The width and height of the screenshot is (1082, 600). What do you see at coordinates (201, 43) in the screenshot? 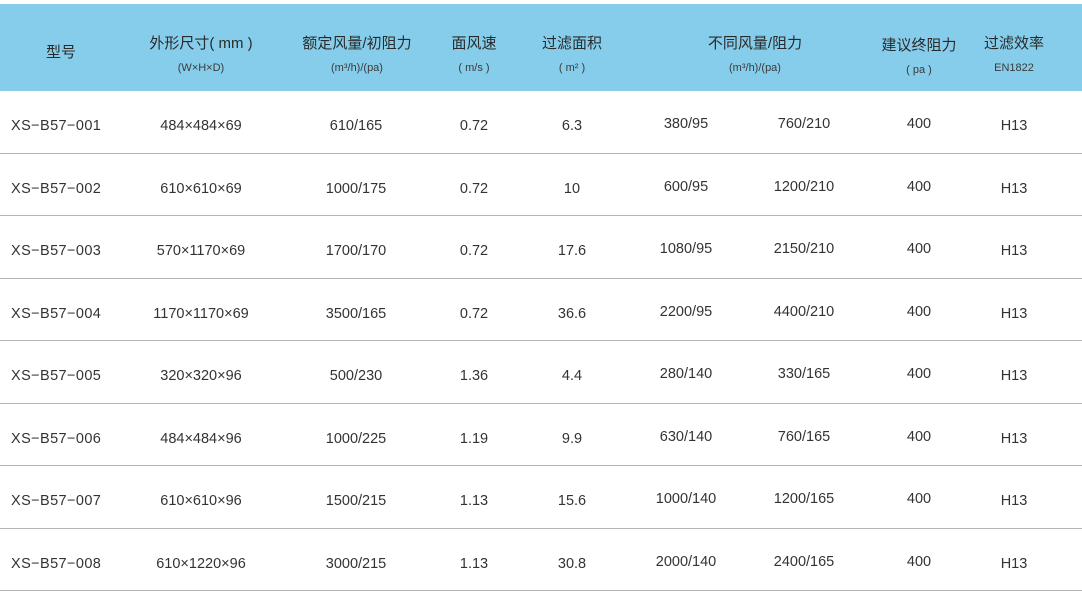
I see `header-size: 外形尺寸( mm )` at bounding box center [201, 43].